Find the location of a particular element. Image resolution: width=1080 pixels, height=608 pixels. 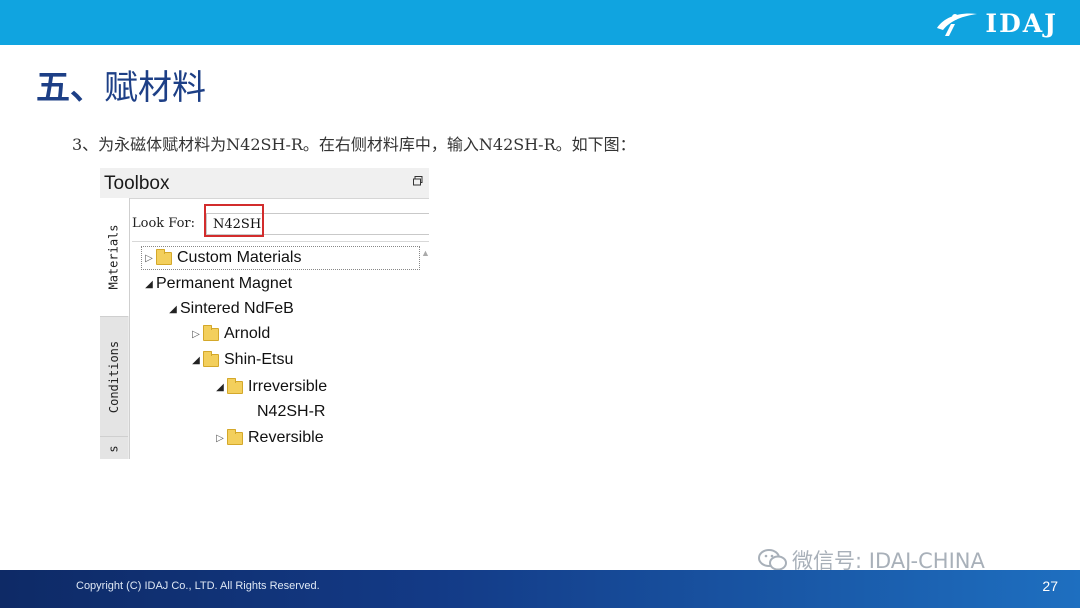

tree-item-custom-materials: ▷ Custom Materials is located at coordinates (280, 258).